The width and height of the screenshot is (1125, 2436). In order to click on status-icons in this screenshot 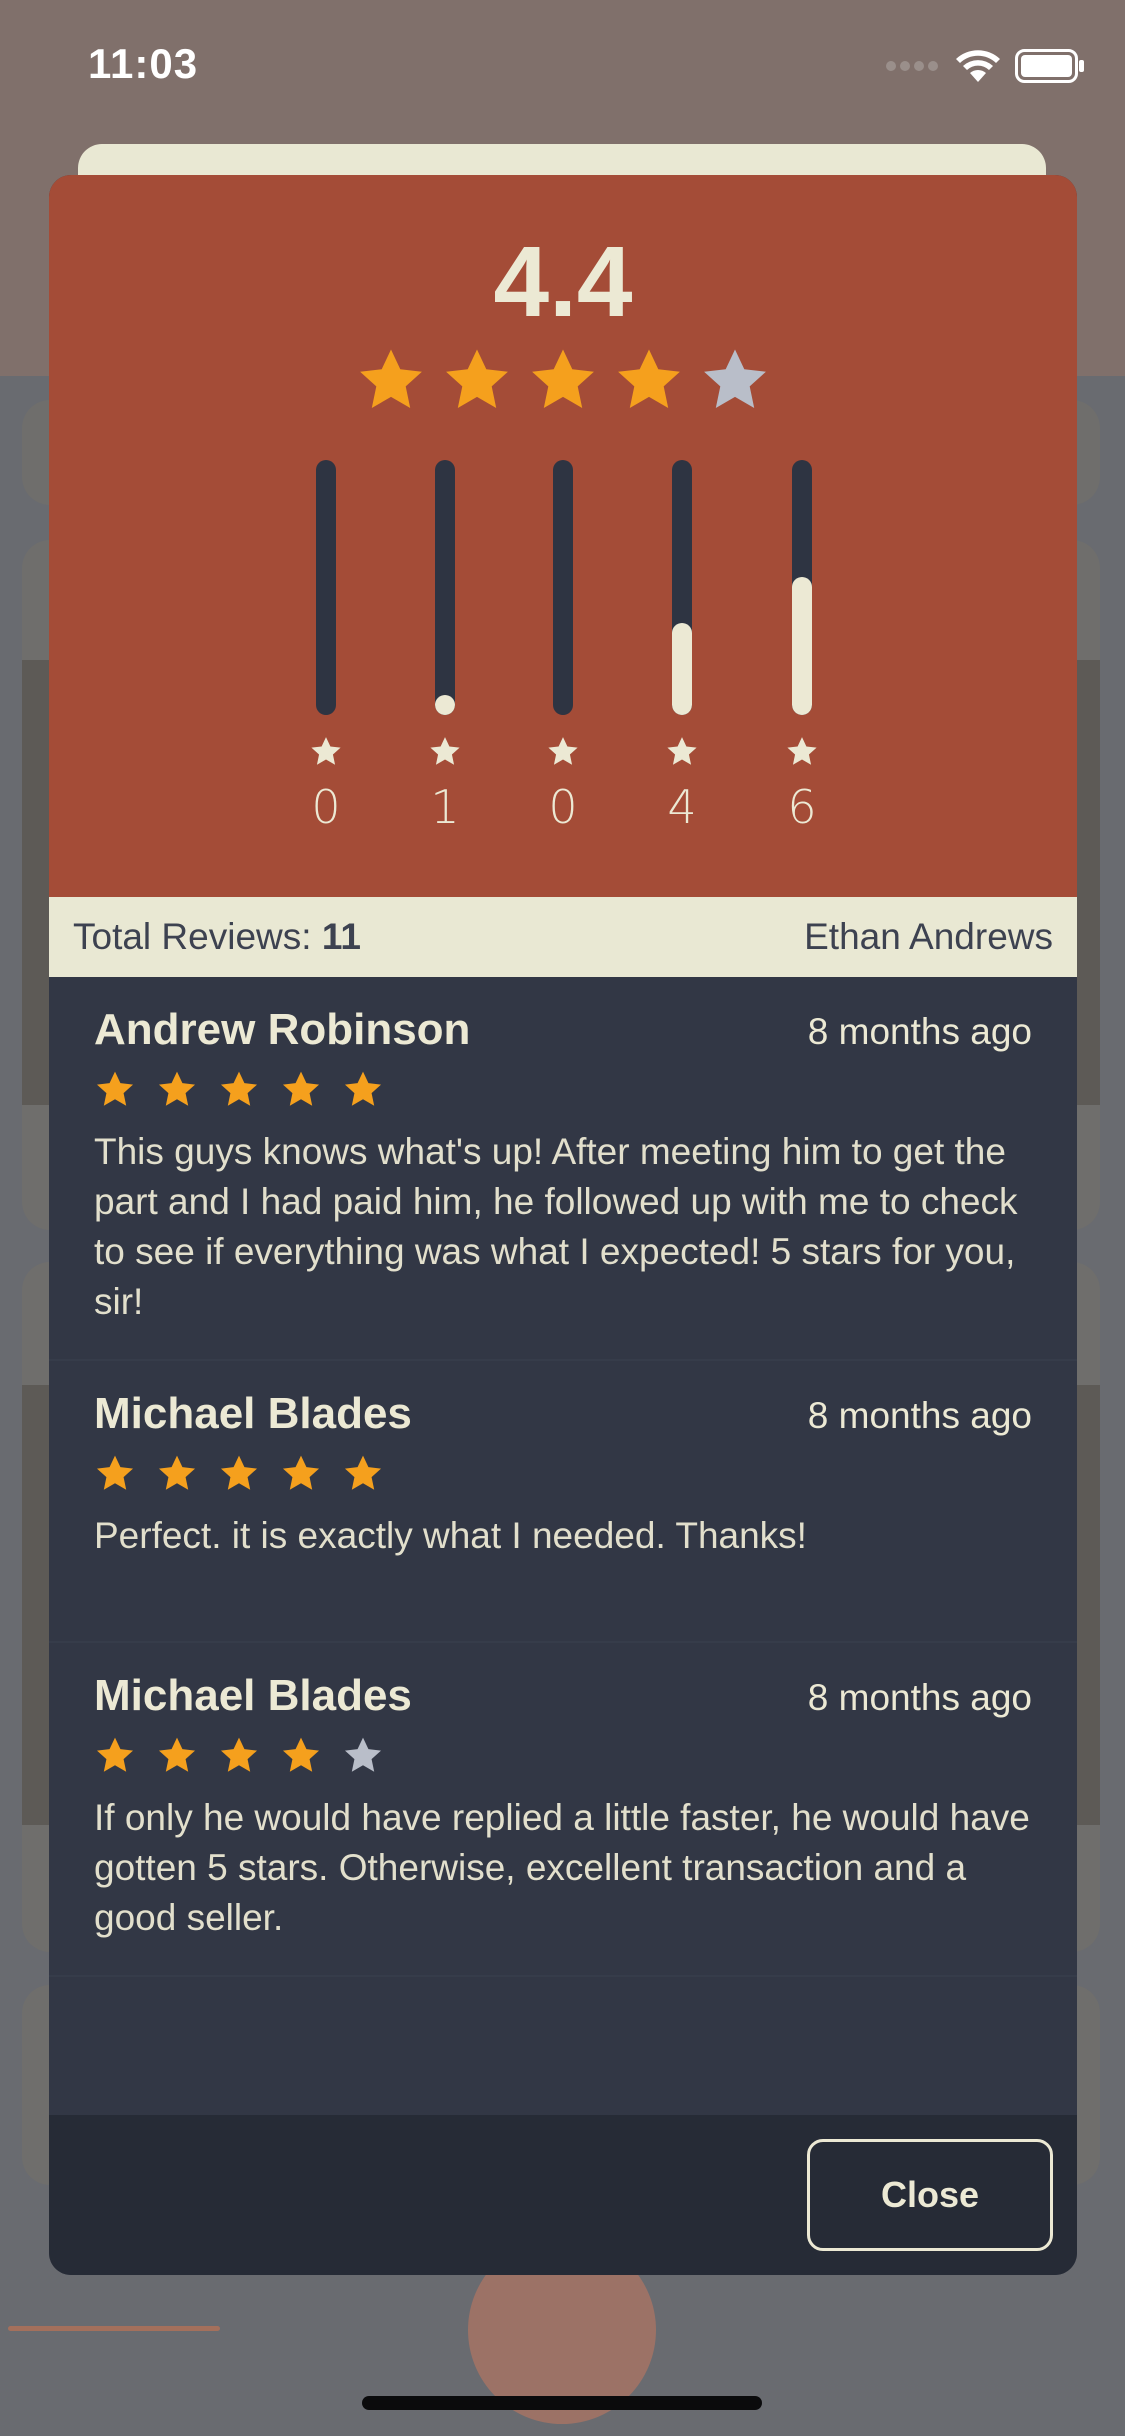, I will do `click(985, 66)`.